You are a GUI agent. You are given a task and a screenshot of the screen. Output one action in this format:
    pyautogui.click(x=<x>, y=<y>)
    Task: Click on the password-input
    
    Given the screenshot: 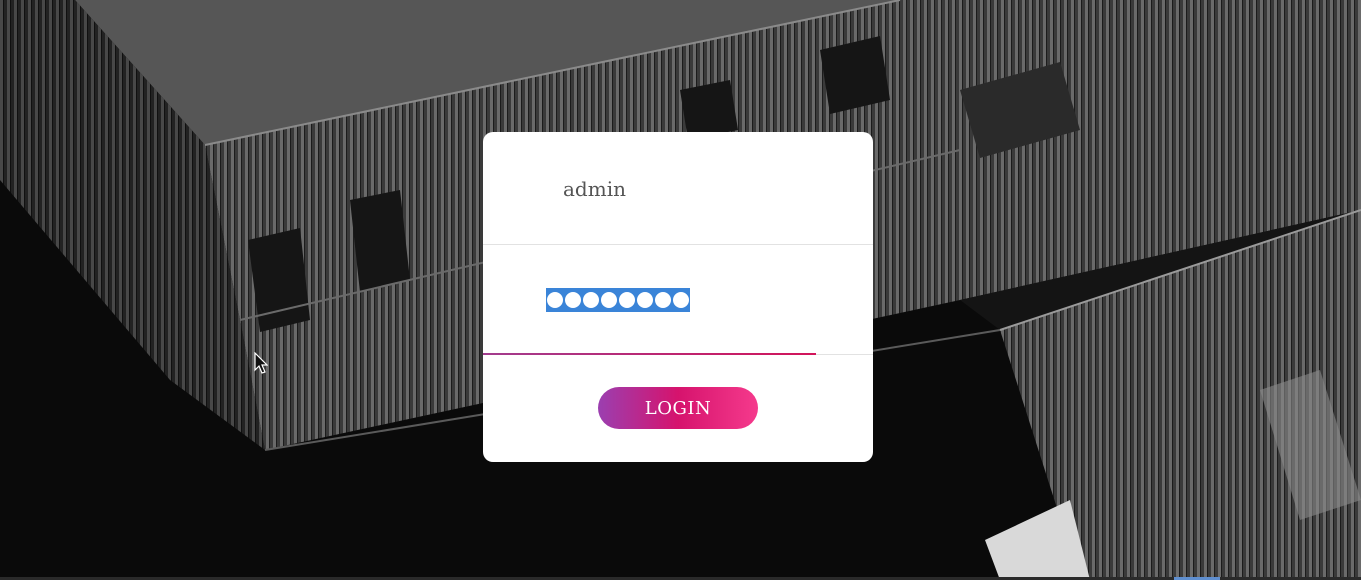 What is the action you would take?
    pyautogui.click(x=618, y=300)
    